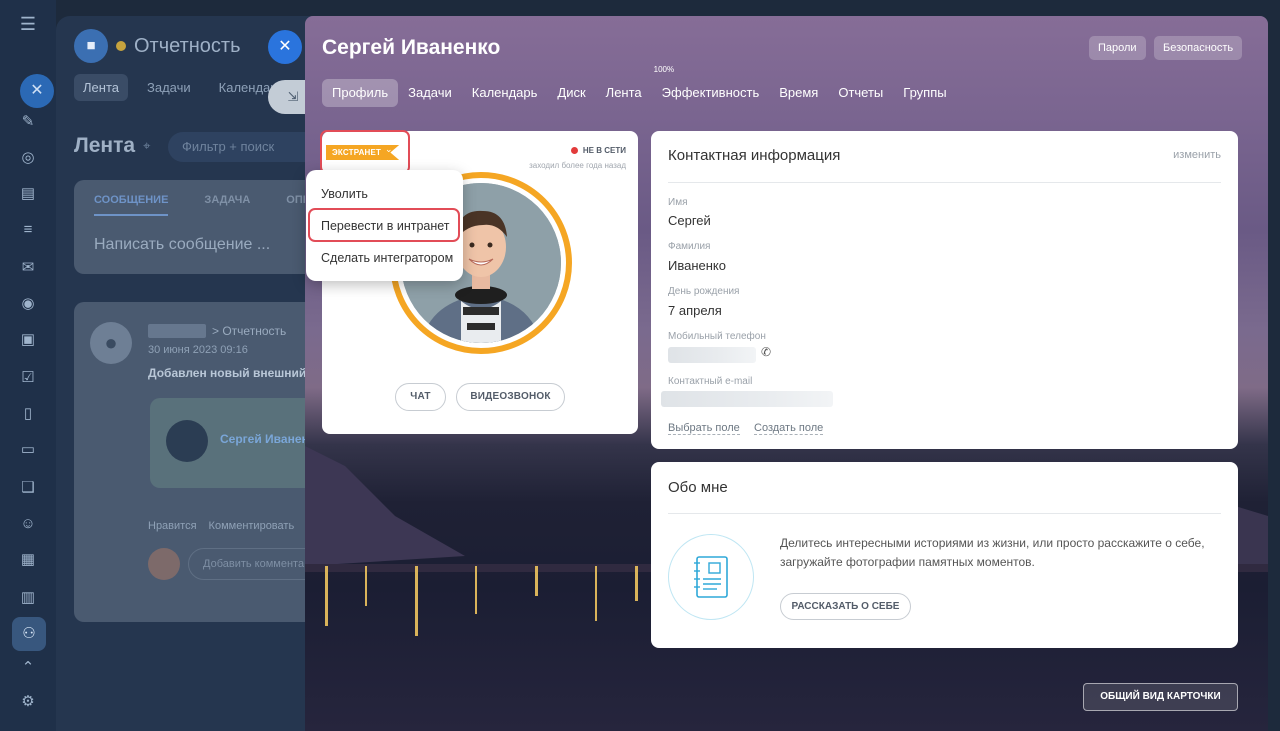 The width and height of the screenshot is (1280, 731). What do you see at coordinates (604, 150) in the screenshot?
I see `status-text: НЕ В СЕТИ` at bounding box center [604, 150].